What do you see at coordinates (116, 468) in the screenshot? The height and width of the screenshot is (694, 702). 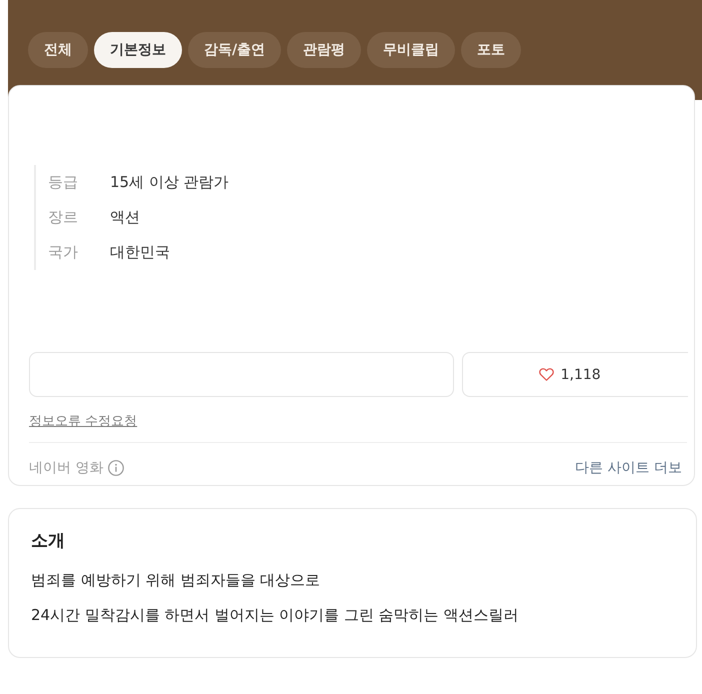 I see `info-icon` at bounding box center [116, 468].